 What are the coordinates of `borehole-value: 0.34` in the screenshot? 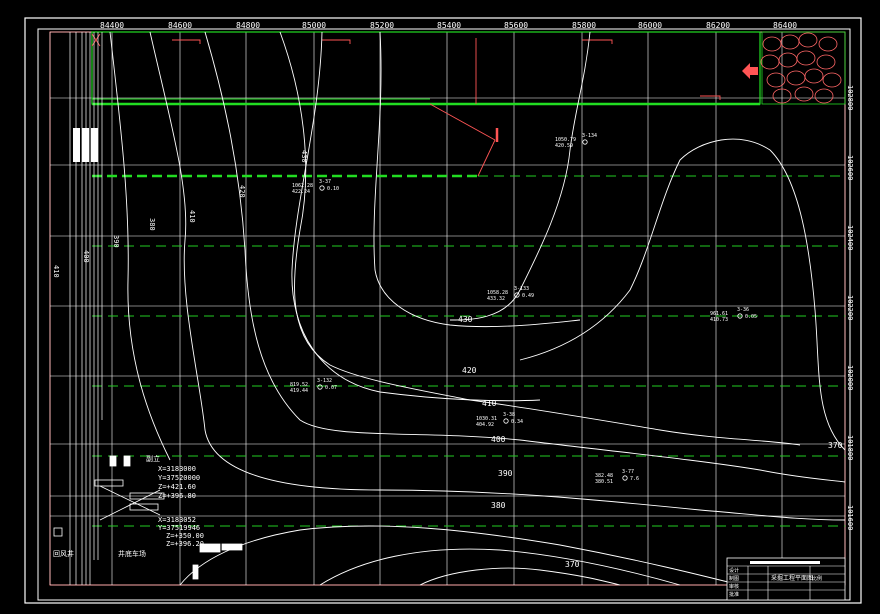 It's located at (517, 422).